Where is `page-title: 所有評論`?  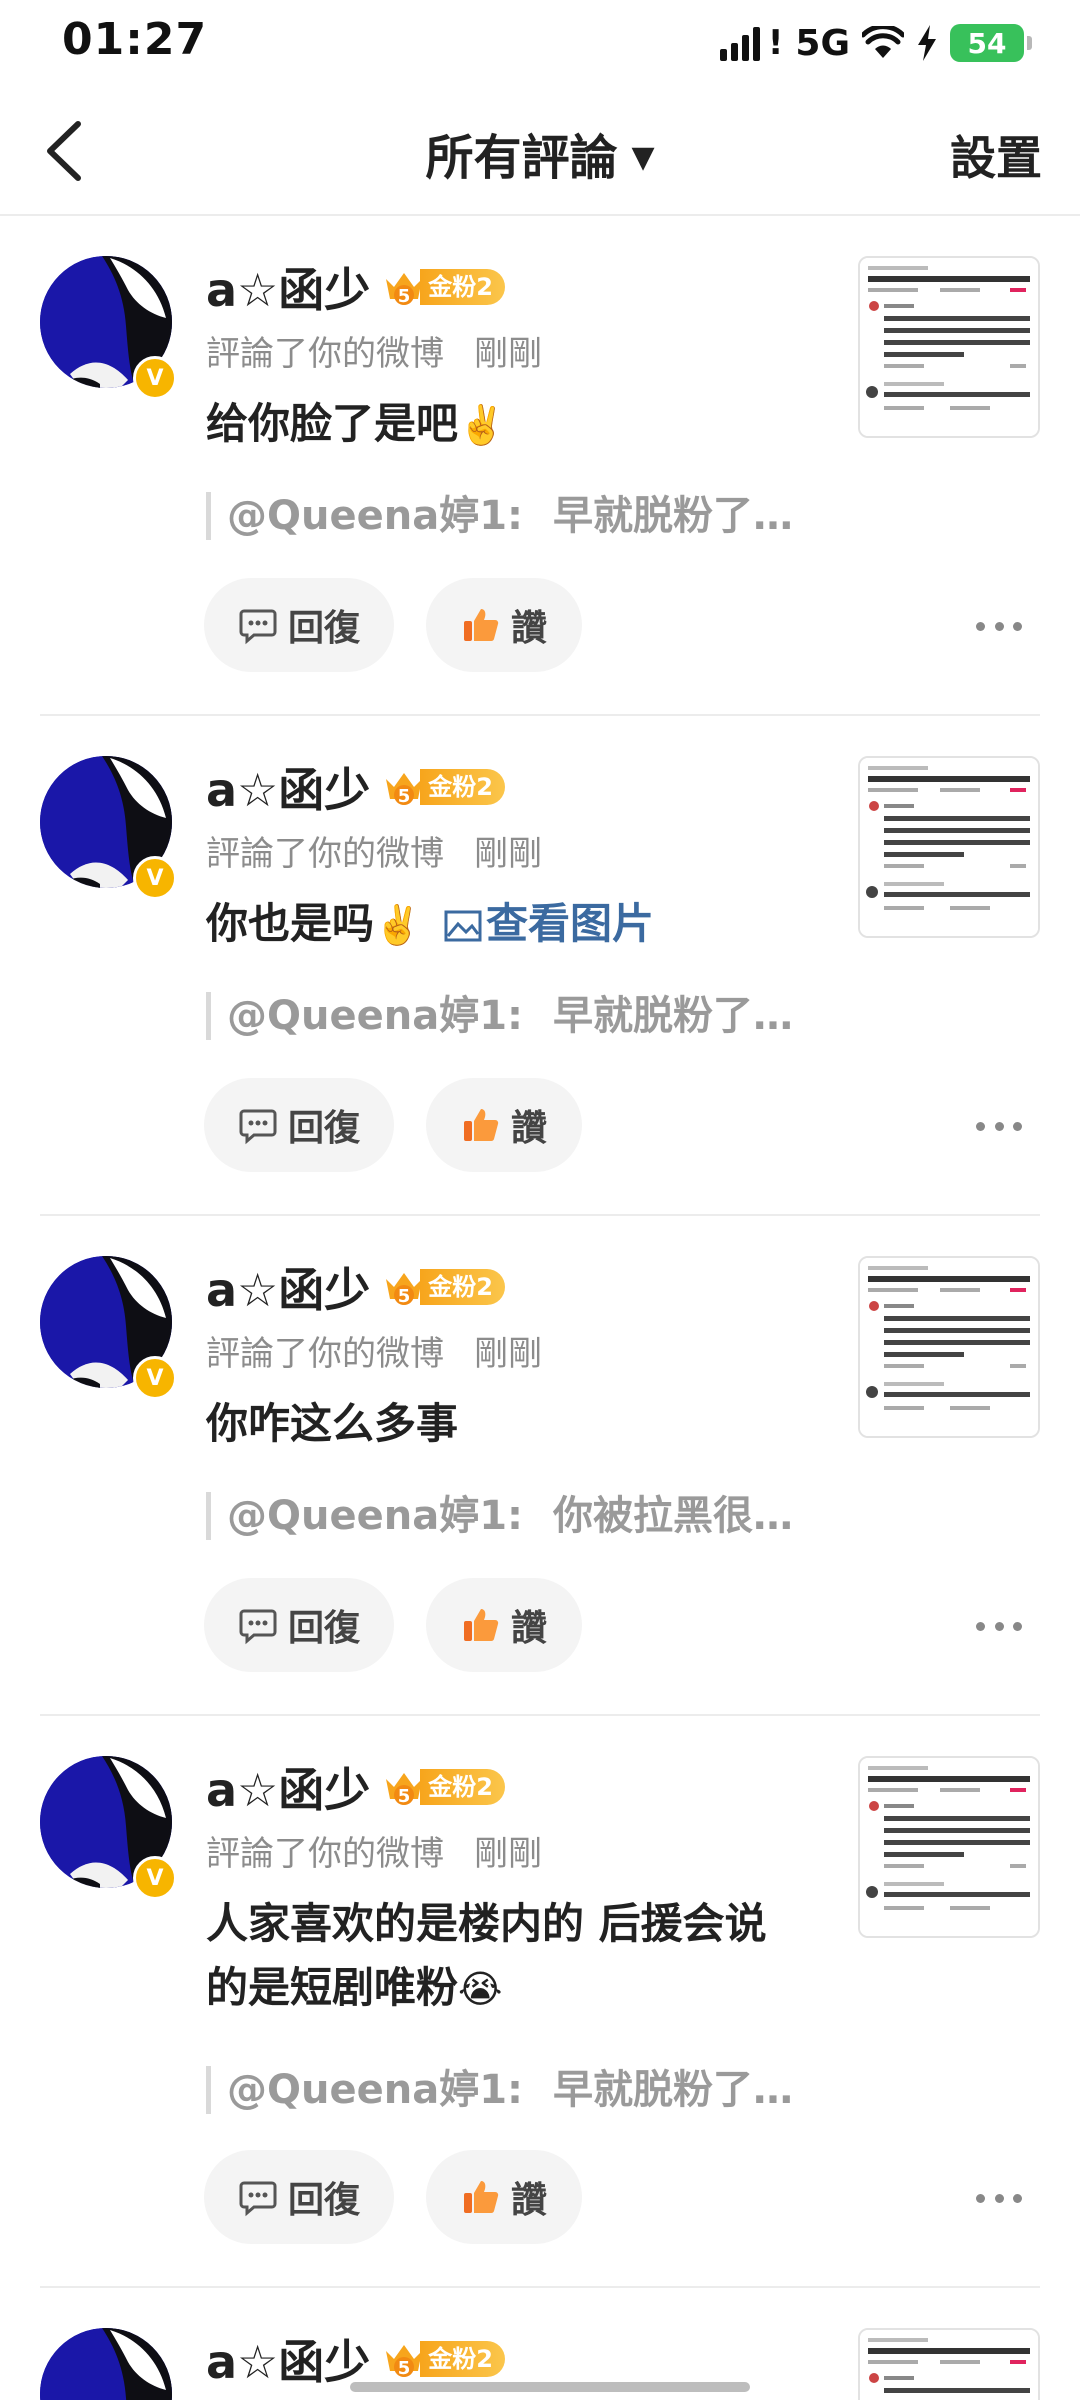
page-title: 所有評論 is located at coordinates (521, 158).